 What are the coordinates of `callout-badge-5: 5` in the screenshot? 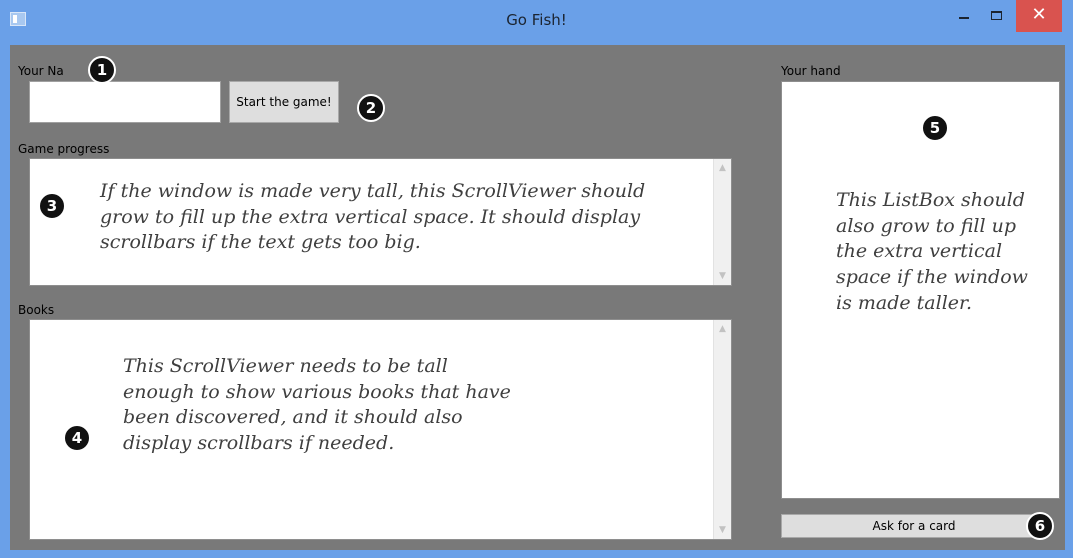 It's located at (935, 128).